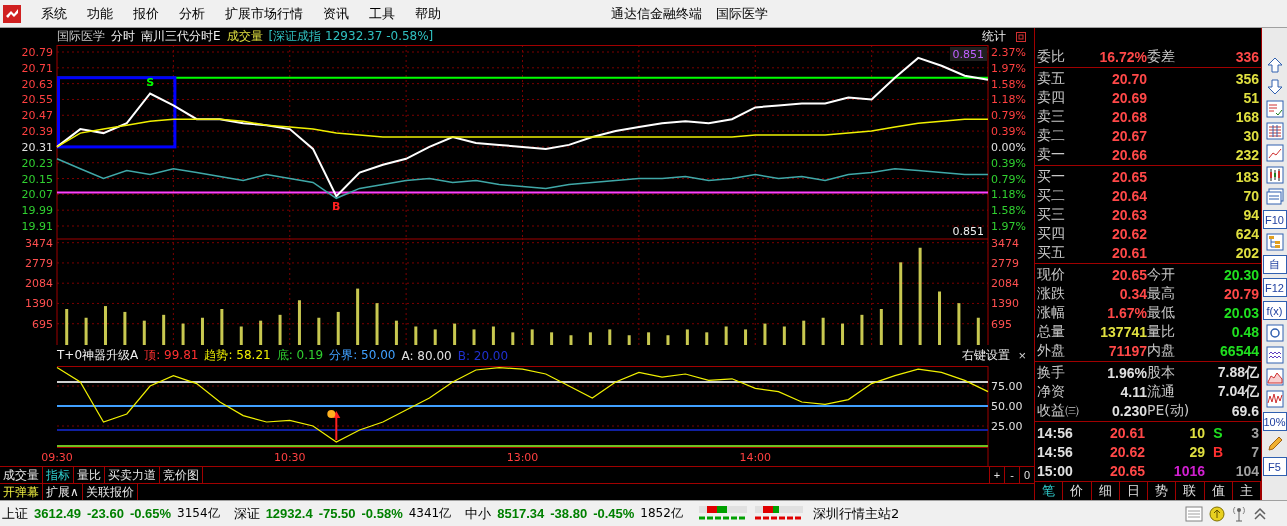  What do you see at coordinates (1244, 410) in the screenshot?
I see `field-value: 69.6` at bounding box center [1244, 410].